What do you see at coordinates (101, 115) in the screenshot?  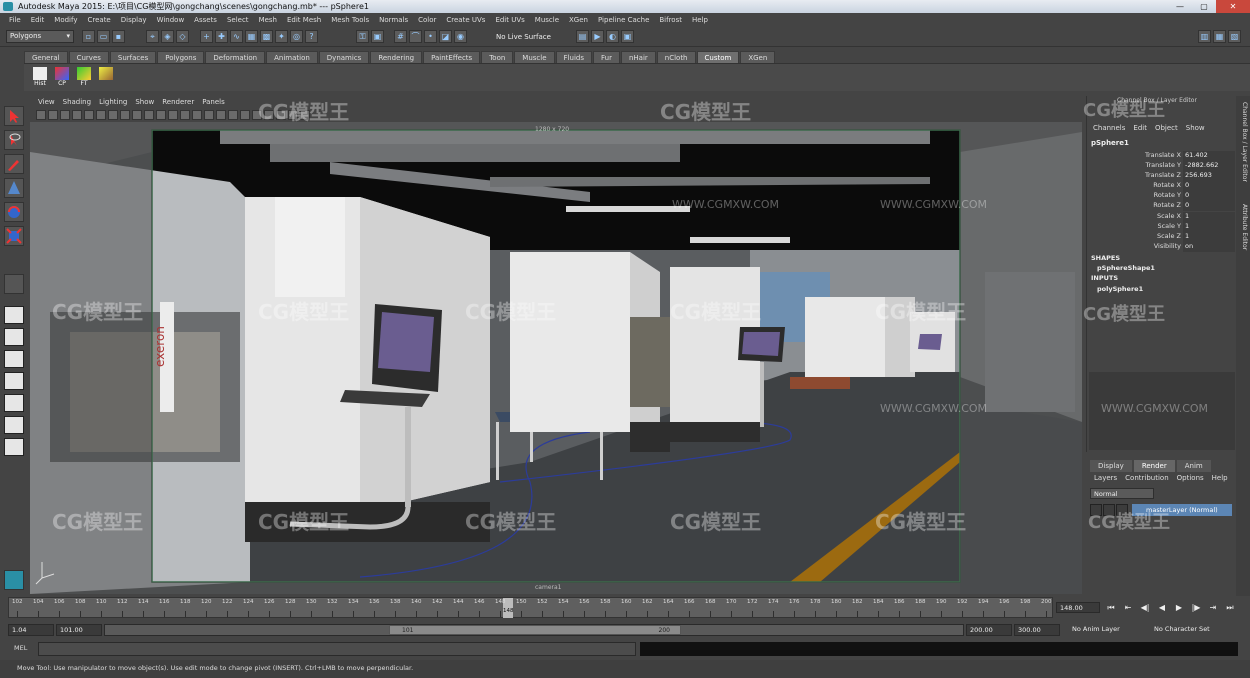 I see `film-gate-icon` at bounding box center [101, 115].